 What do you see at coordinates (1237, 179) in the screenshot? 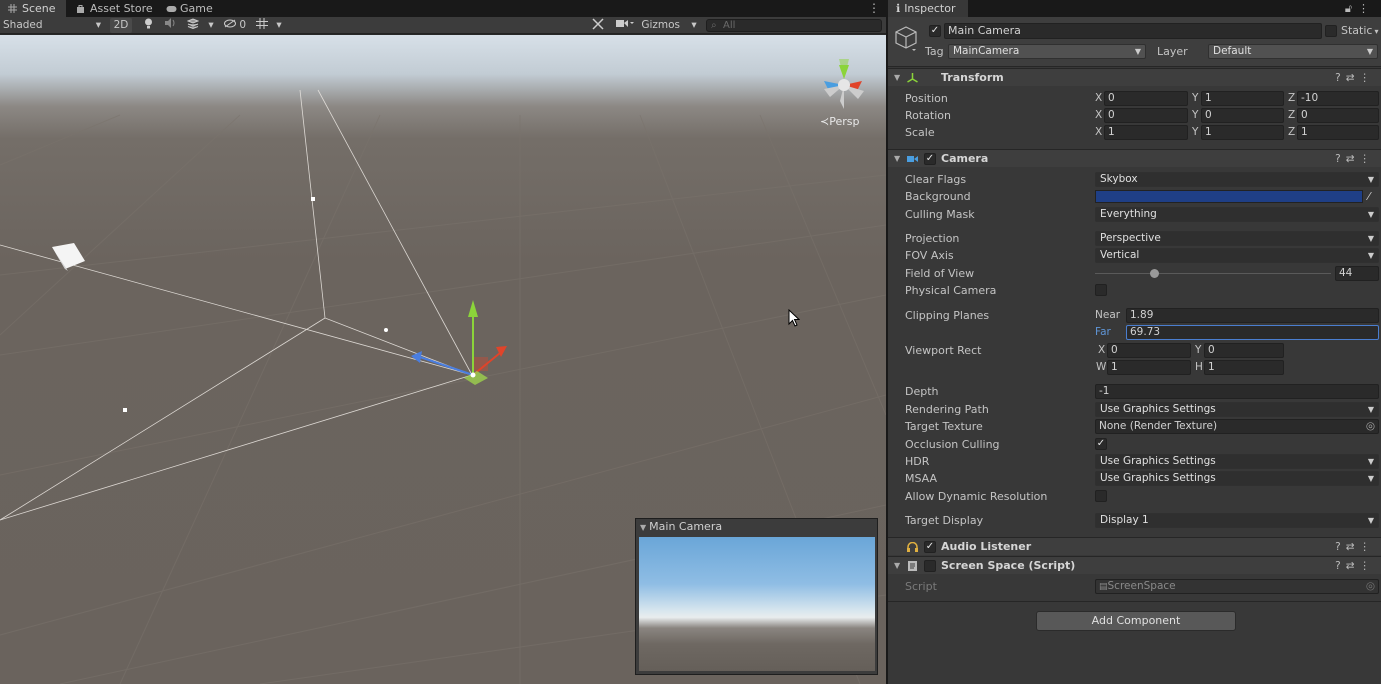
I see `clear-flags-dropdown: Skybox ▼` at bounding box center [1237, 179].